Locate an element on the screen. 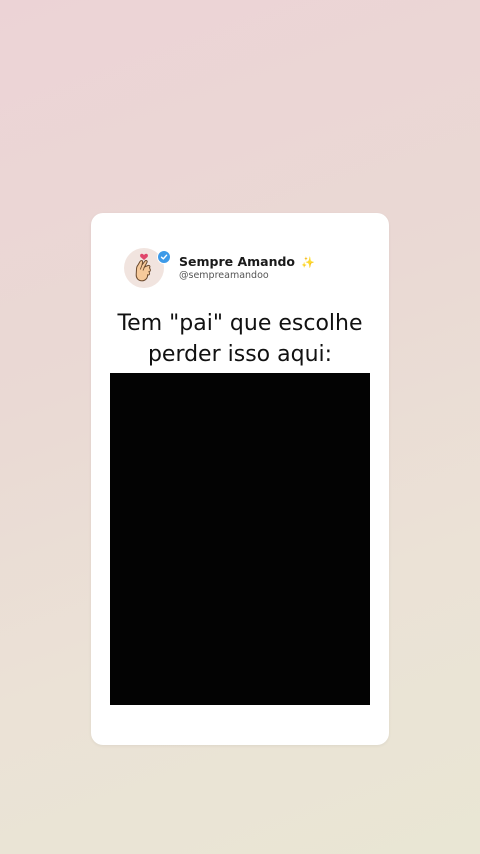 The height and width of the screenshot is (854, 480). avatar is located at coordinates (147, 268).